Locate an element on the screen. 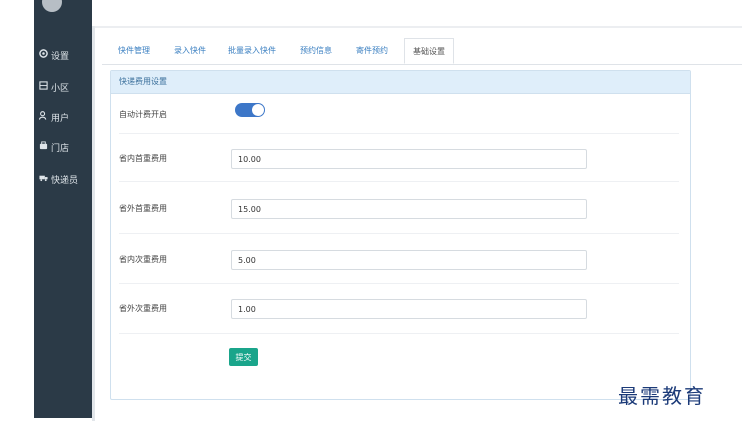 The image size is (742, 428). sidebar-item-label: 设置 is located at coordinates (60, 56).